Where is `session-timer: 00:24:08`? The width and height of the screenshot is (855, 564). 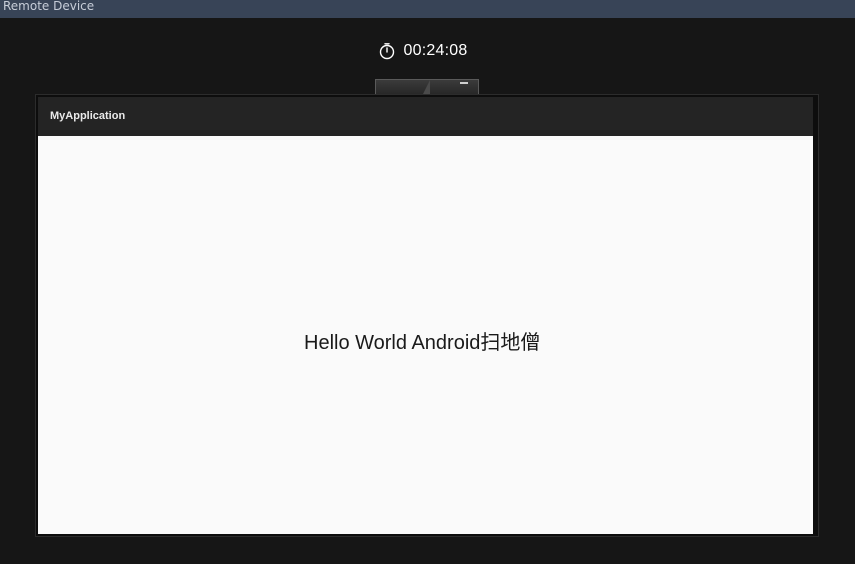 session-timer: 00:24:08 is located at coordinates (427, 51).